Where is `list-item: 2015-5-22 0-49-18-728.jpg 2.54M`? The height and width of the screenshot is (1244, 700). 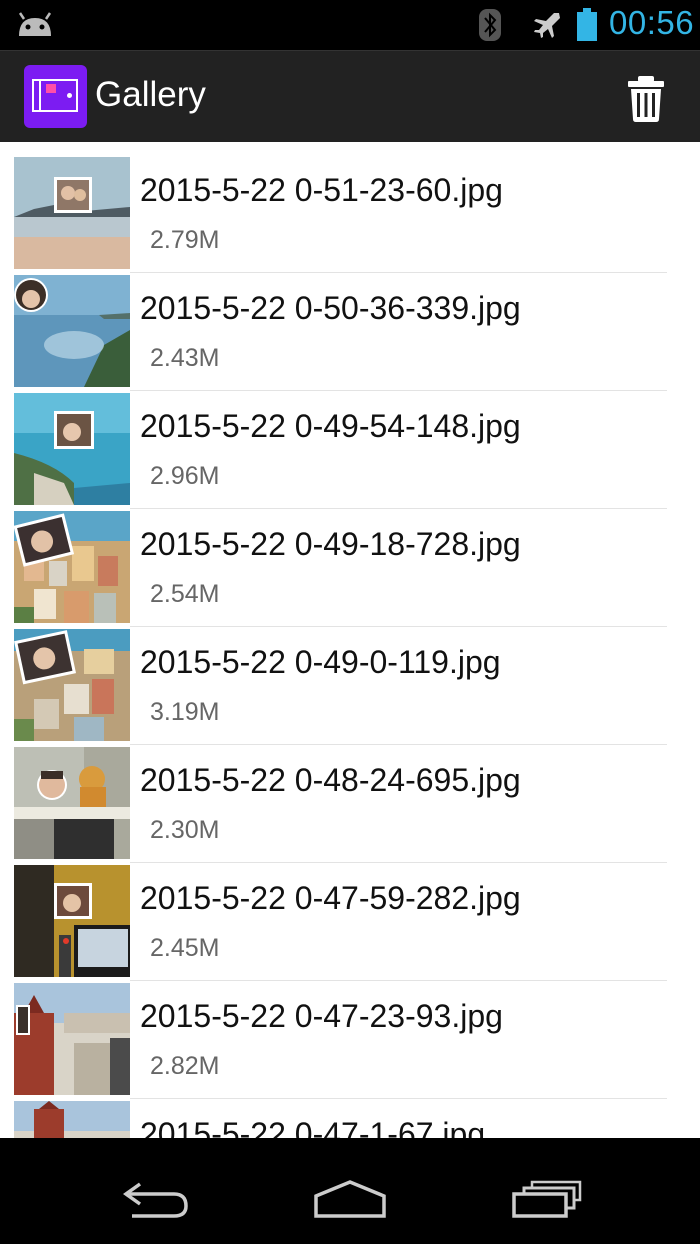
list-item: 2015-5-22 0-49-18-728.jpg 2.54M is located at coordinates (350, 561).